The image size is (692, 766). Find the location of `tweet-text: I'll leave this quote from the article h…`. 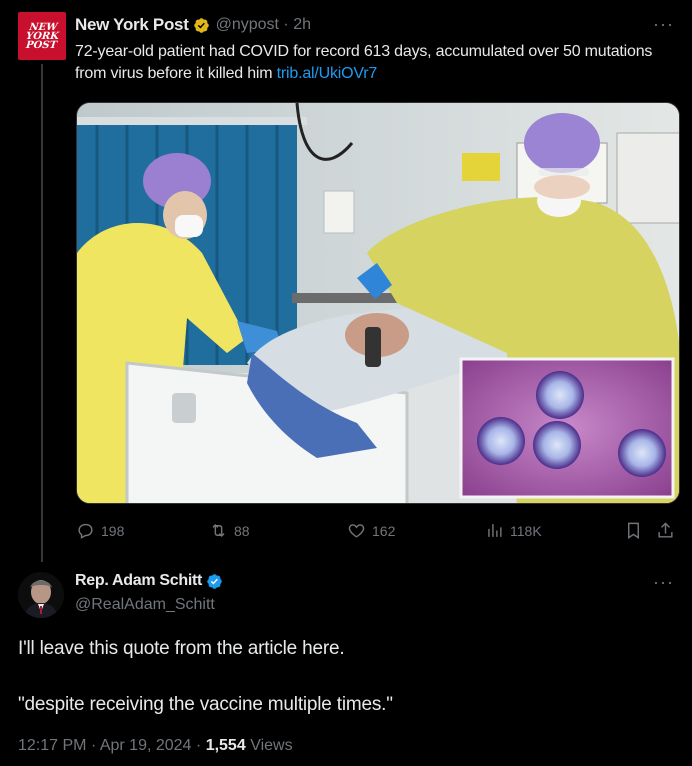

tweet-text: I'll leave this quote from the article h… is located at coordinates (343, 677).